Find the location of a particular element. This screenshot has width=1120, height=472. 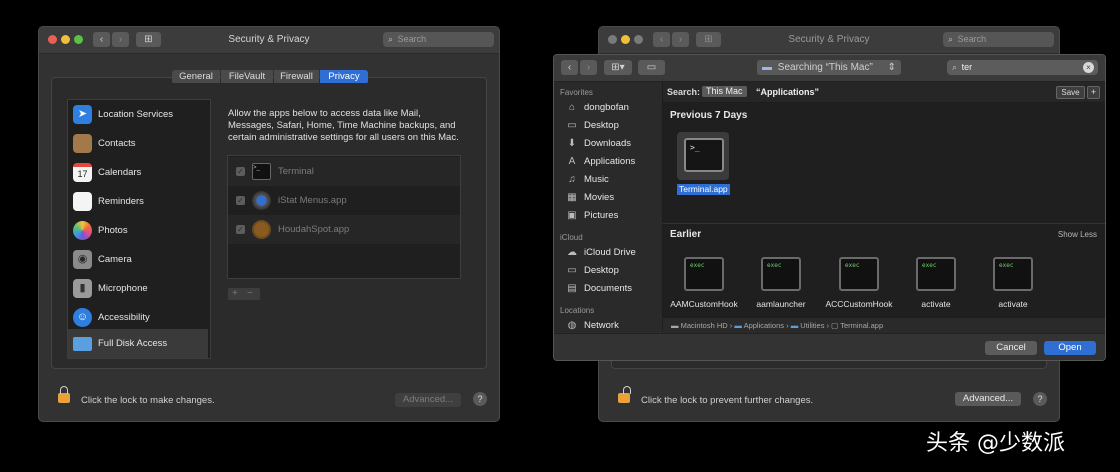

sidebar-item-documents: ▤ Documents is located at coordinates (612, 289).